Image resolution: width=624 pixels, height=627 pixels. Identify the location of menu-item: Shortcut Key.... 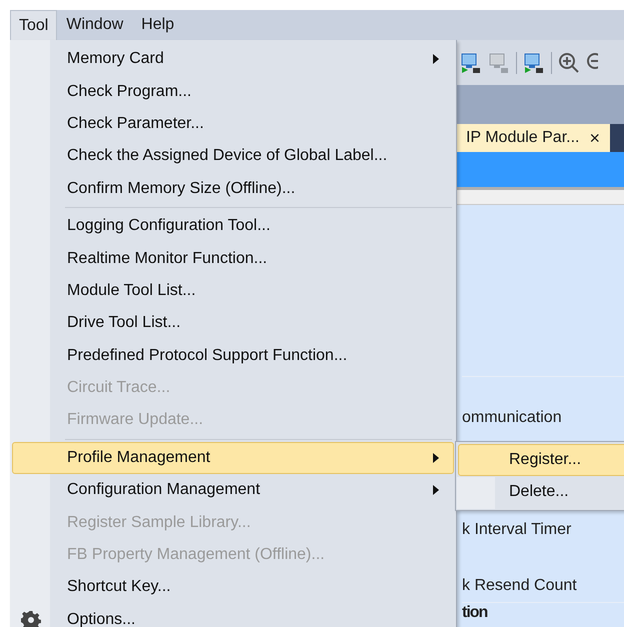
(233, 587).